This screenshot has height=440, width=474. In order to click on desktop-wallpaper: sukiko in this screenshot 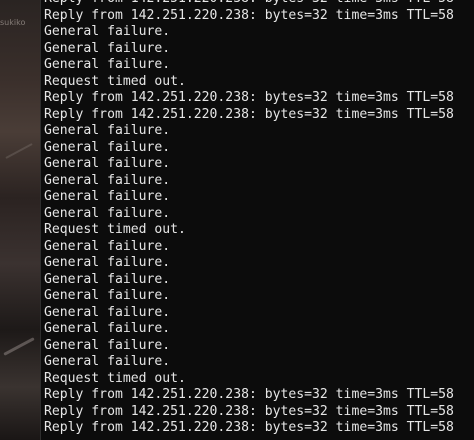, I will do `click(20, 220)`.